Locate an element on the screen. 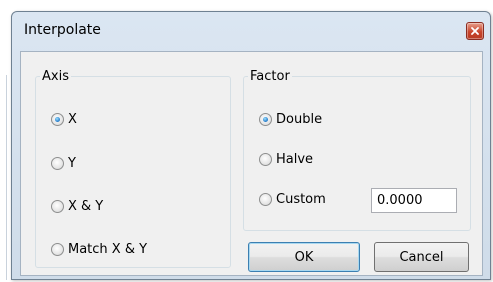  radio-button-x is located at coordinates (57, 119).